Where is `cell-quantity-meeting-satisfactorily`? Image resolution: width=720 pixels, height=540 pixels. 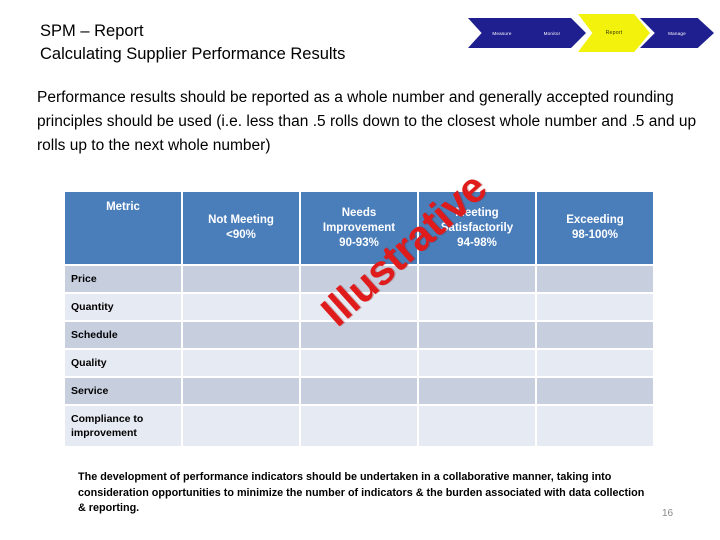
cell-quantity-meeting-satisfactorily is located at coordinates (477, 307).